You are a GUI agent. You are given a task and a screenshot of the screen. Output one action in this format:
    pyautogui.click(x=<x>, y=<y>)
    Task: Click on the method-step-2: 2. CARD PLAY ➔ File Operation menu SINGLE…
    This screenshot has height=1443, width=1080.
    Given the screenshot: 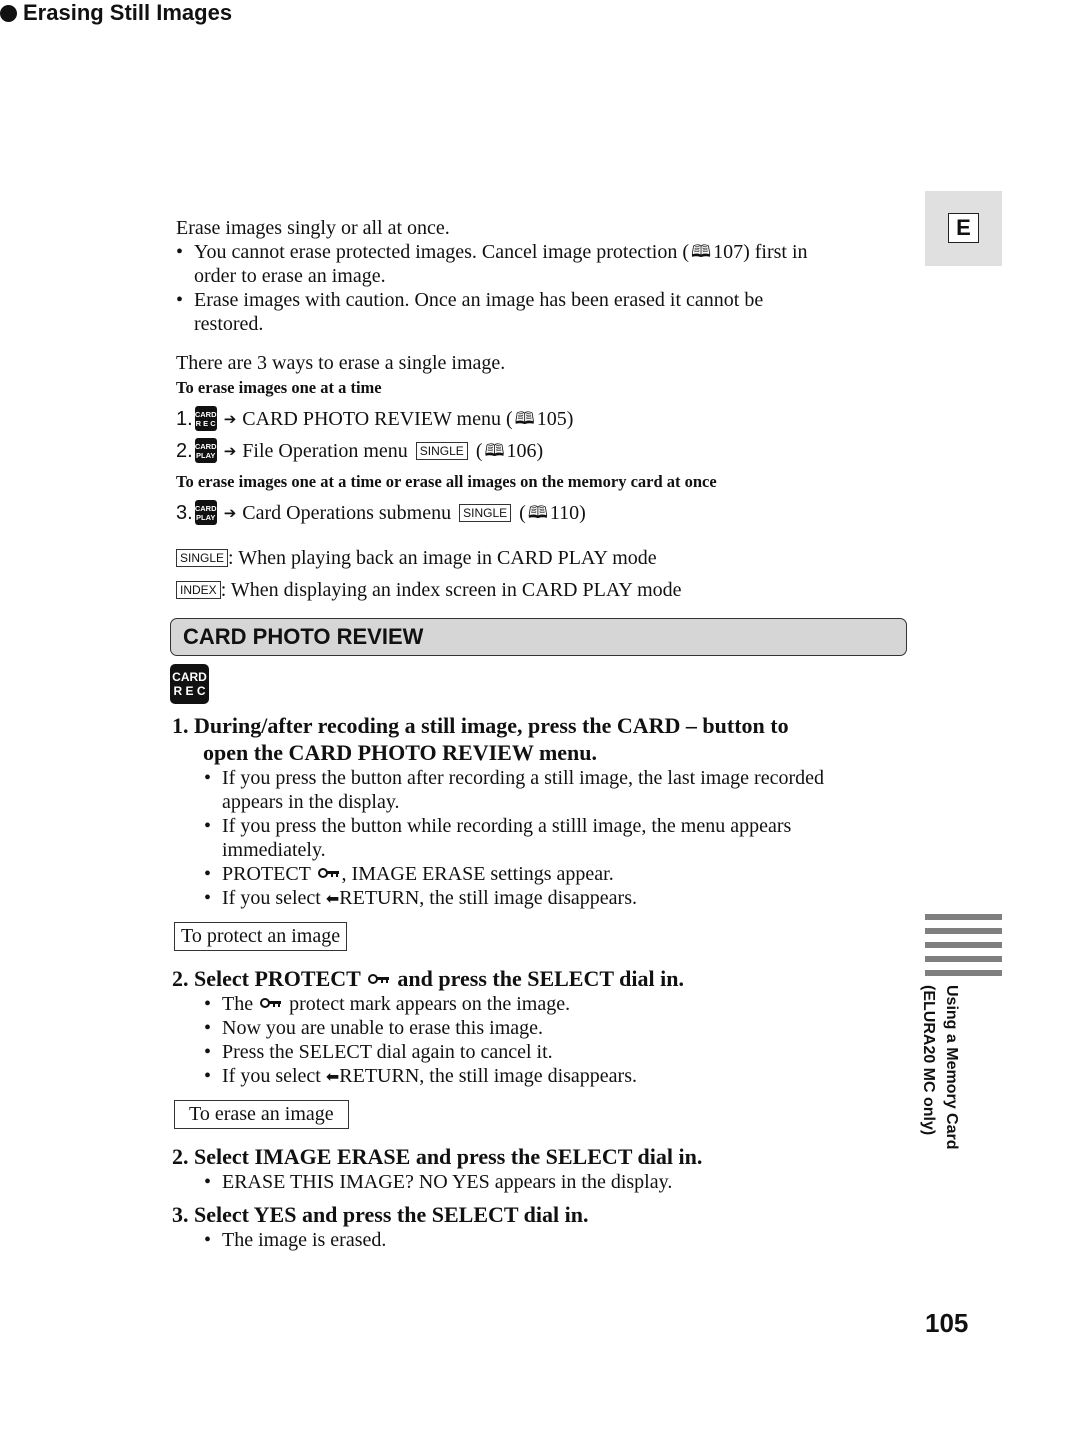 What is the action you would take?
    pyautogui.click(x=360, y=450)
    